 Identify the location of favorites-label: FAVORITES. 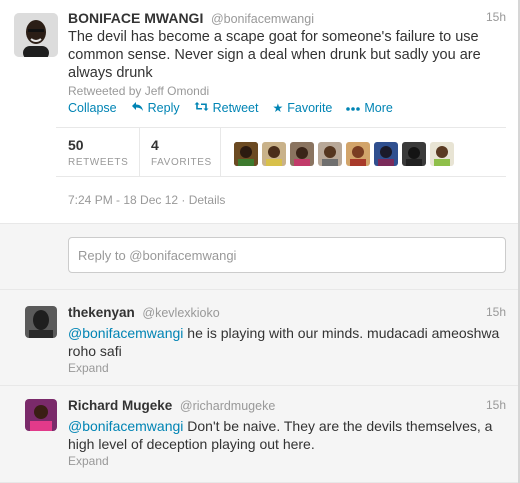
(181, 162).